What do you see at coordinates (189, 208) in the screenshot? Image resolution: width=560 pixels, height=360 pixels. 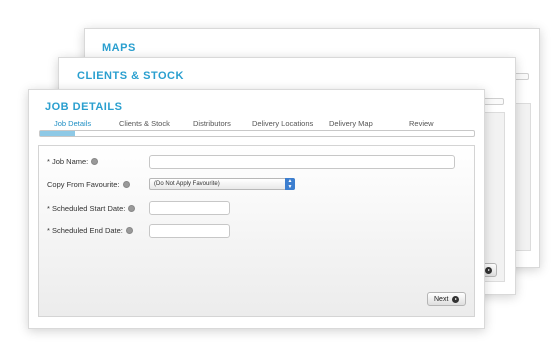 I see `start-date-input` at bounding box center [189, 208].